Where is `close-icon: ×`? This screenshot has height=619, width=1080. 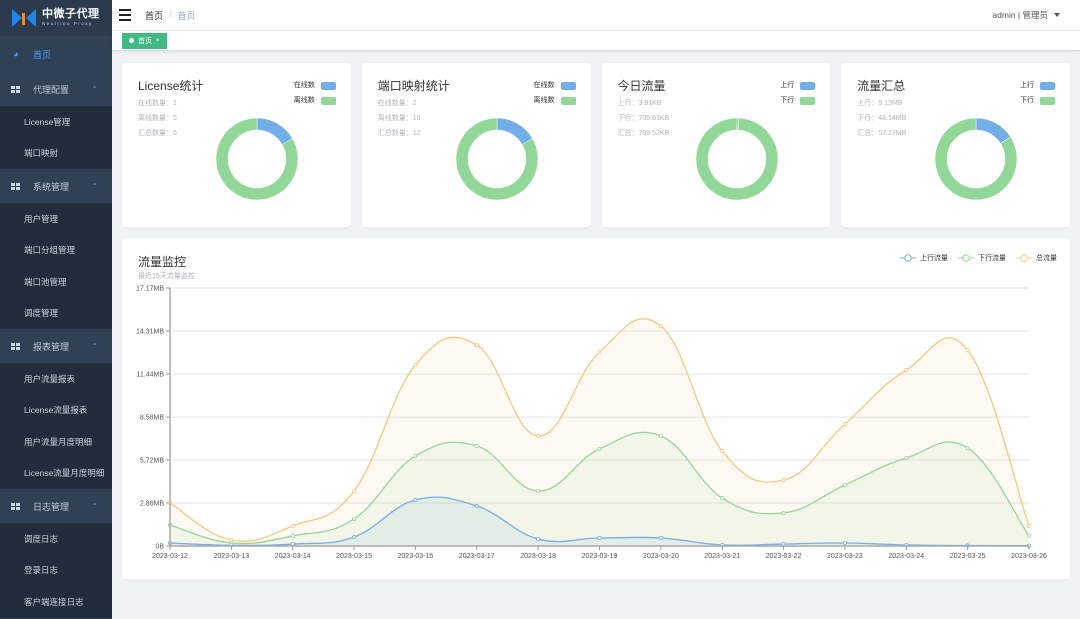
close-icon: × is located at coordinates (158, 41).